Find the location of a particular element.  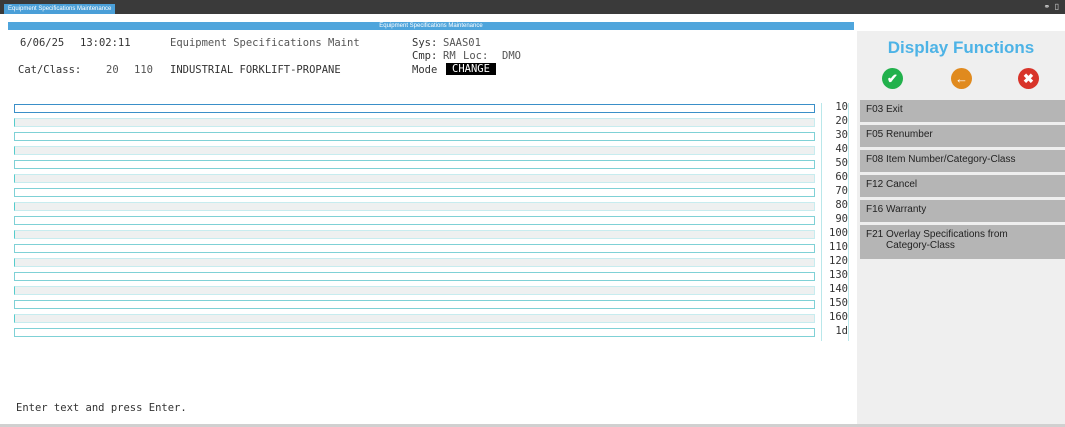

cmp-value: RM is located at coordinates (449, 56).